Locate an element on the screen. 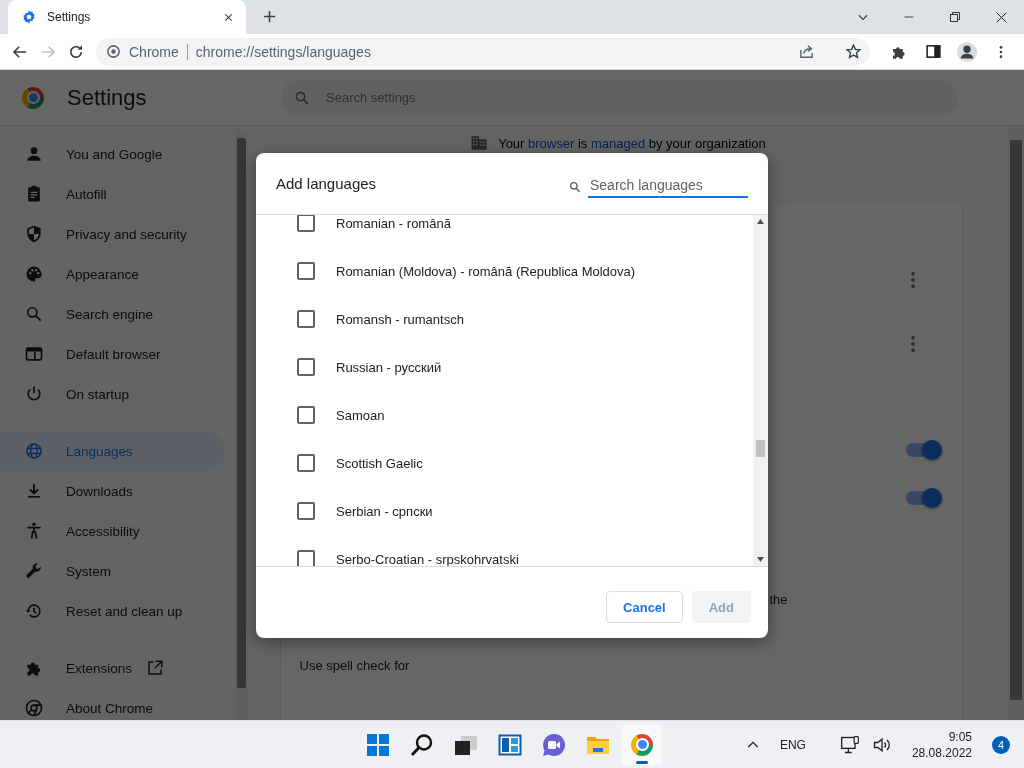 The width and height of the screenshot is (1024, 768). network-icon is located at coordinates (849, 744).